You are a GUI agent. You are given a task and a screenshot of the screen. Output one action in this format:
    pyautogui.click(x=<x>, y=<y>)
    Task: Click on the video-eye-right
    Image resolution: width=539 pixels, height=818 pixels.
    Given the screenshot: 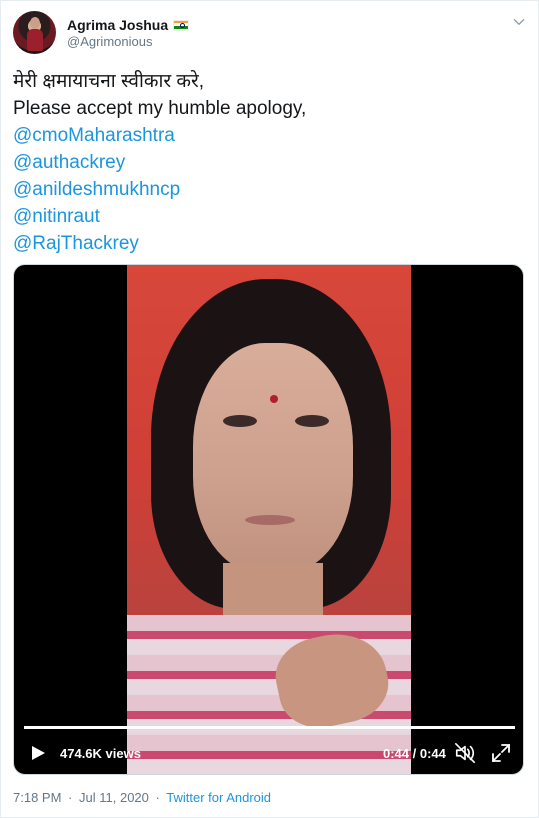 What is the action you would take?
    pyautogui.click(x=312, y=421)
    